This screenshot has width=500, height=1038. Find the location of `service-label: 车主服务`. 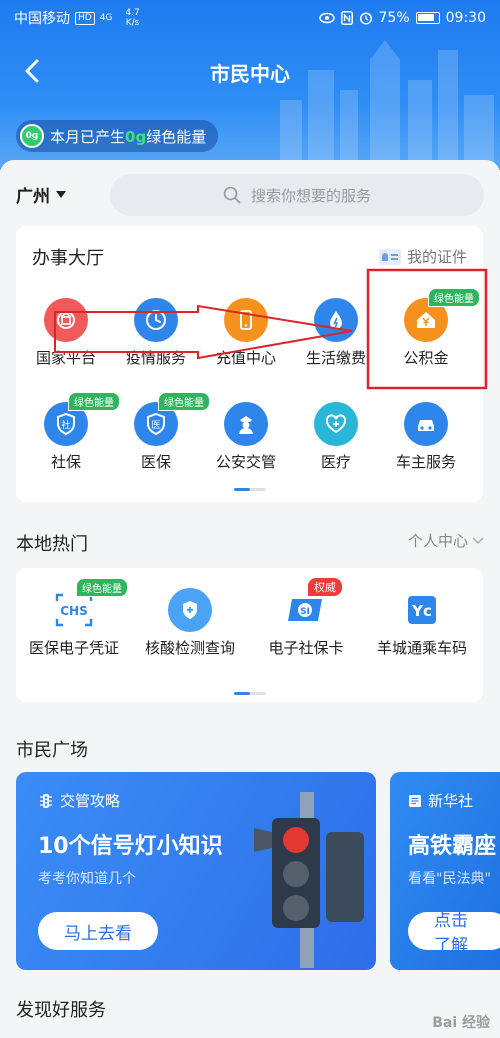

service-label: 车主服务 is located at coordinates (425, 462).